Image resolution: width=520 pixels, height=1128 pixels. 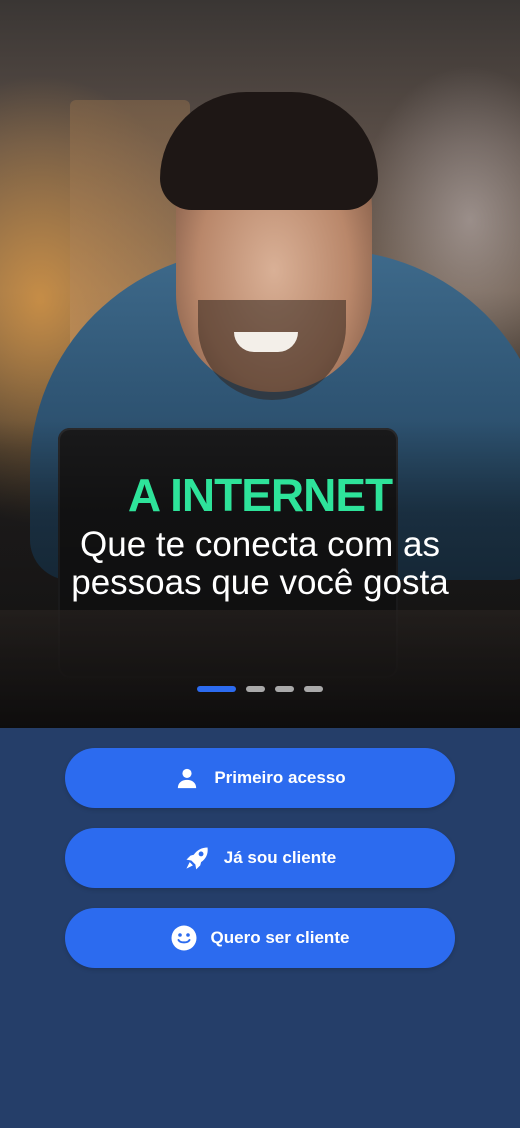 What do you see at coordinates (216, 689) in the screenshot?
I see `carousel-dot-active` at bounding box center [216, 689].